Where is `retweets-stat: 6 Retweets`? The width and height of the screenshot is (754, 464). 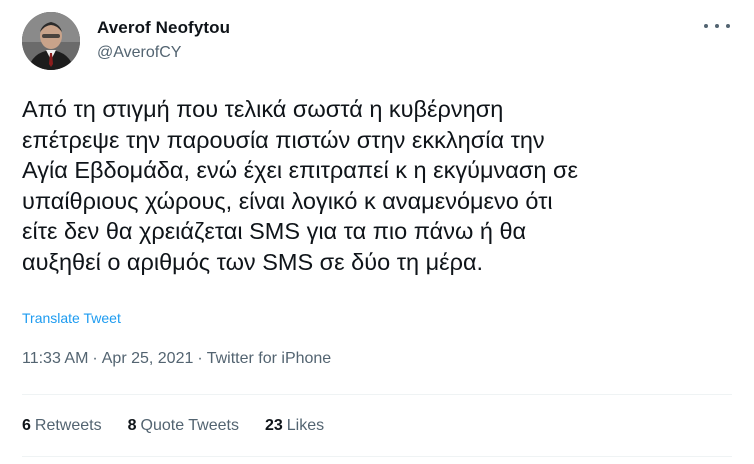
retweets-stat: 6 Retweets is located at coordinates (62, 426).